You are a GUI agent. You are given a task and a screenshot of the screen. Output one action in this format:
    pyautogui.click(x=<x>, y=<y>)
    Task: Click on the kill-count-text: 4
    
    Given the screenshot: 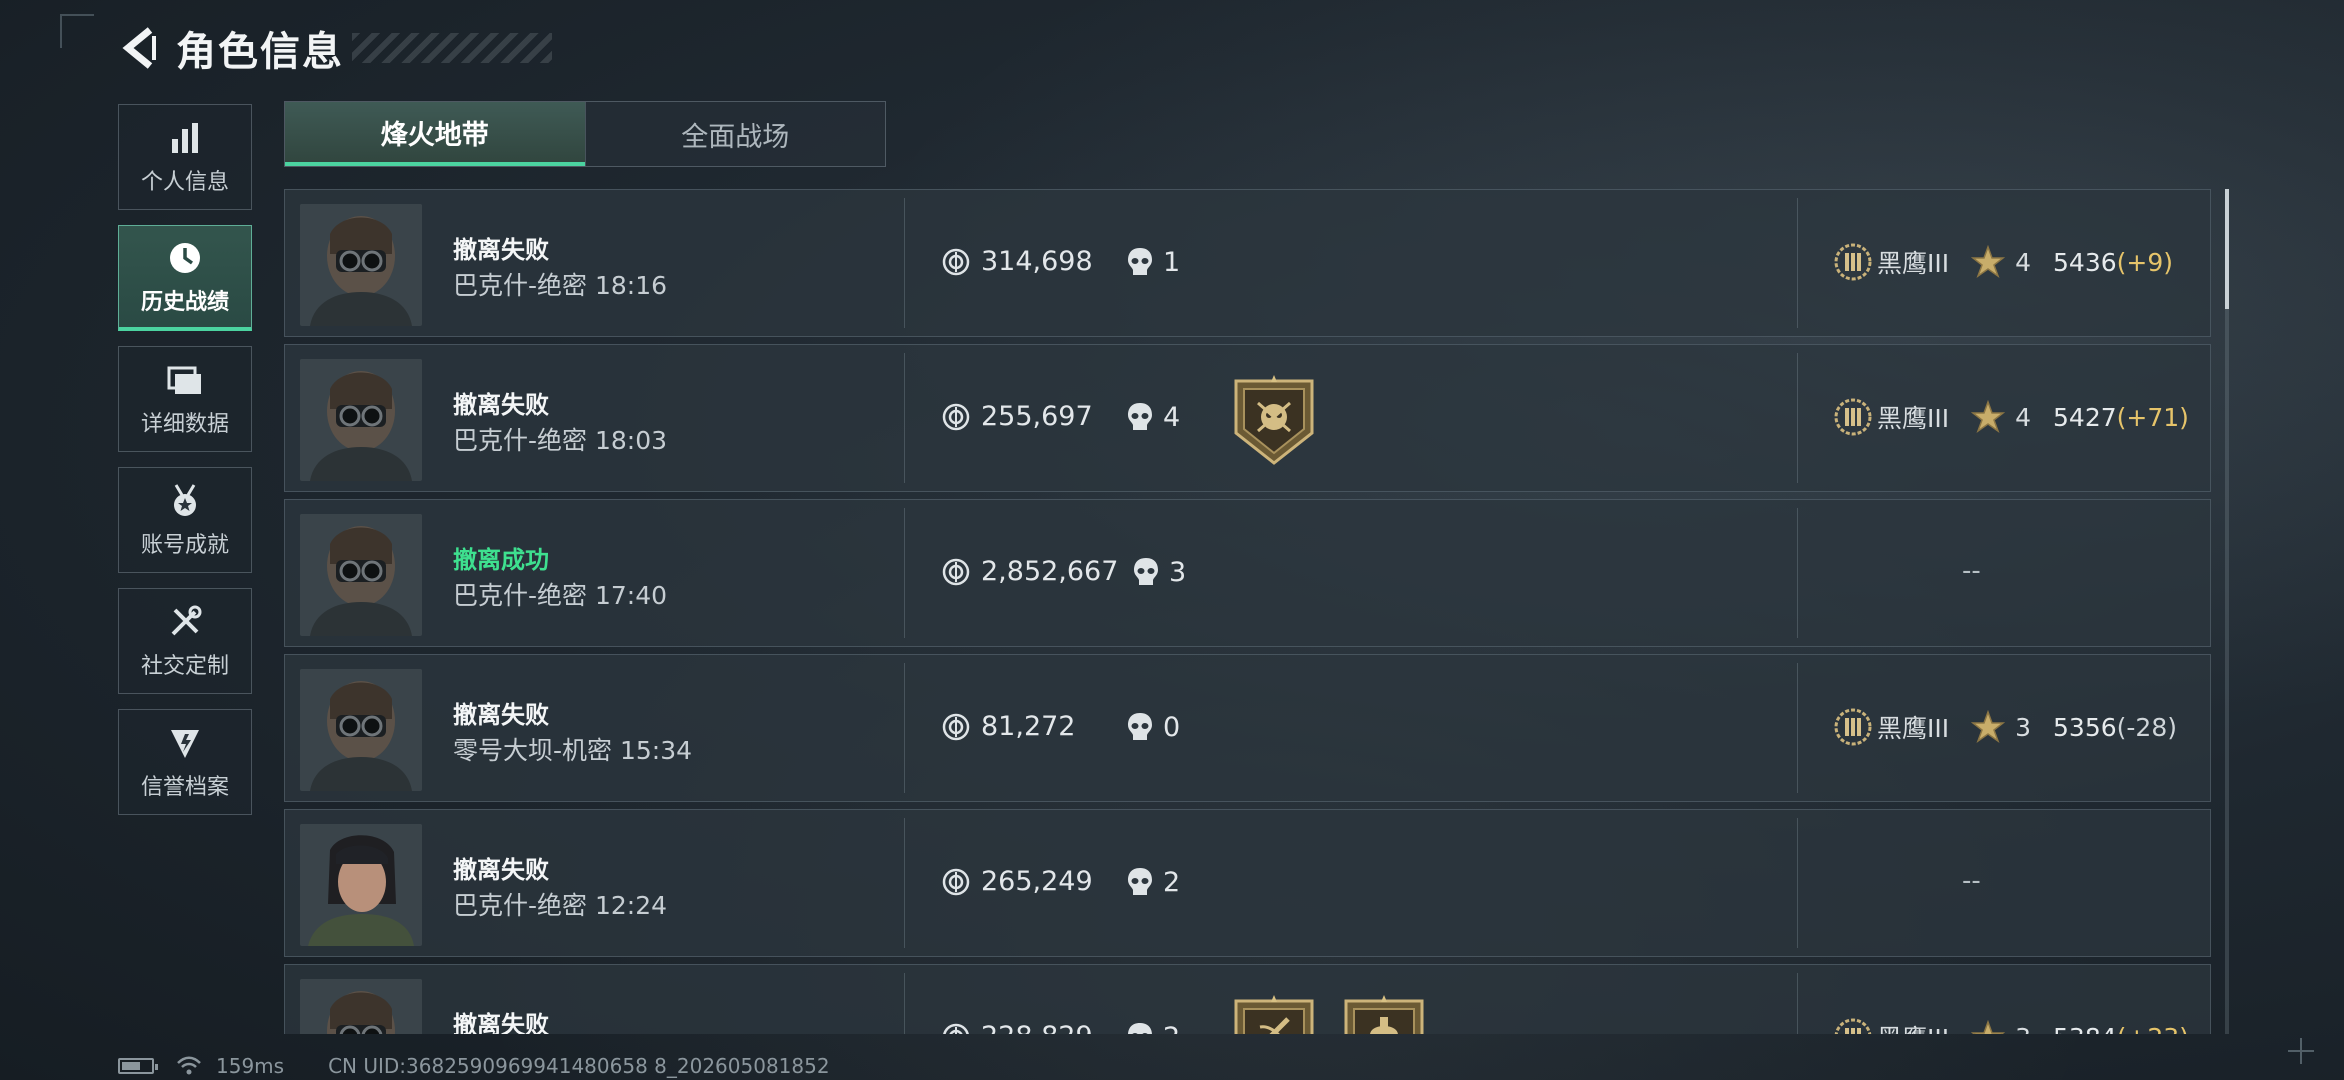 What is the action you would take?
    pyautogui.click(x=1172, y=417)
    